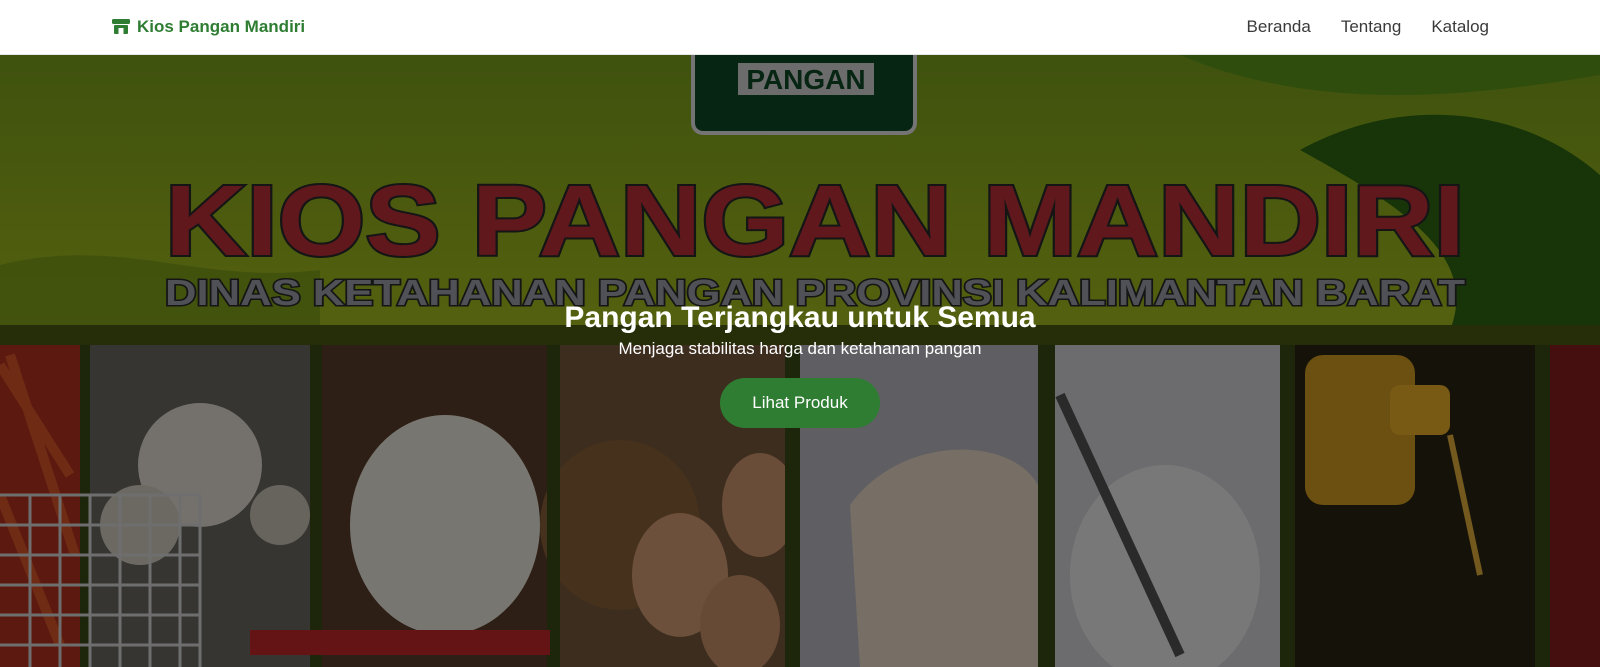 This screenshot has width=1600, height=667. I want to click on nav-links: Beranda Tentang Katalog, so click(1368, 27).